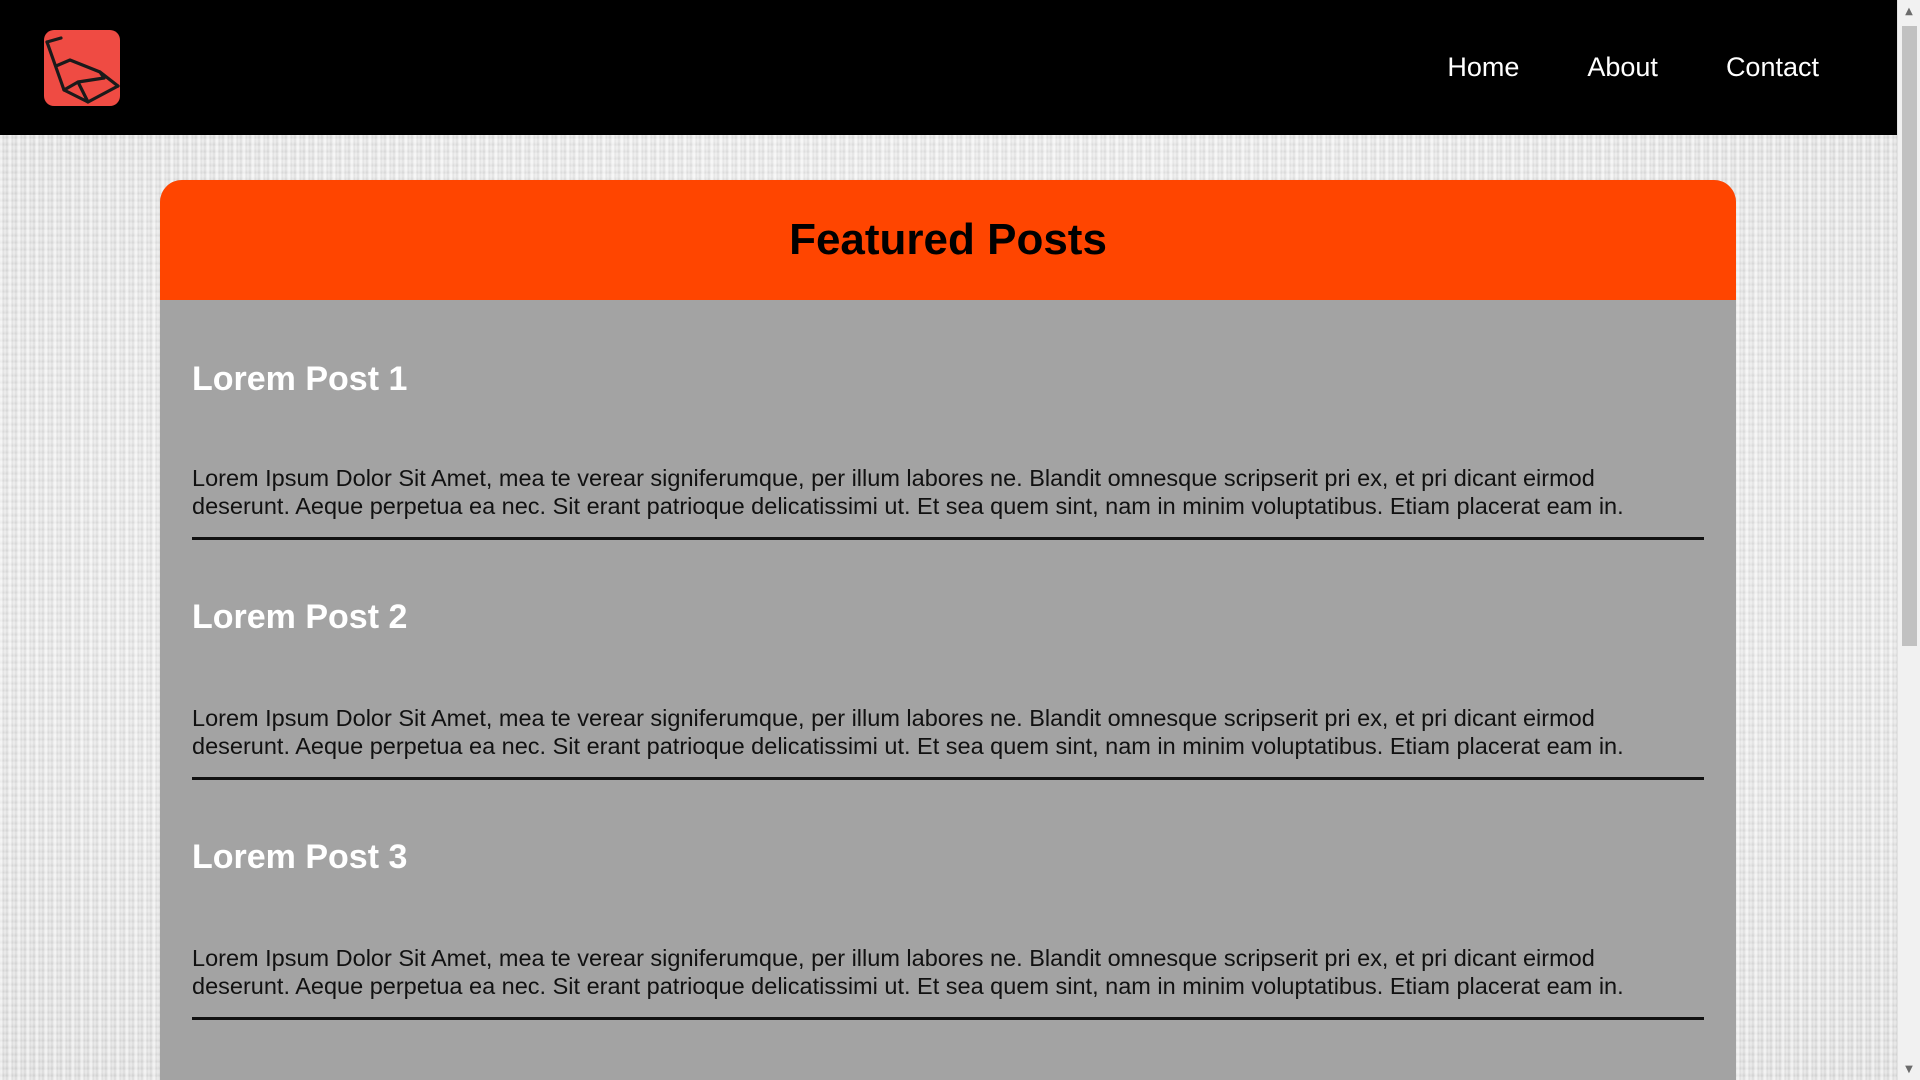 This screenshot has width=1920, height=1080. What do you see at coordinates (299, 857) in the screenshot?
I see `post-title: Lorem Post 3` at bounding box center [299, 857].